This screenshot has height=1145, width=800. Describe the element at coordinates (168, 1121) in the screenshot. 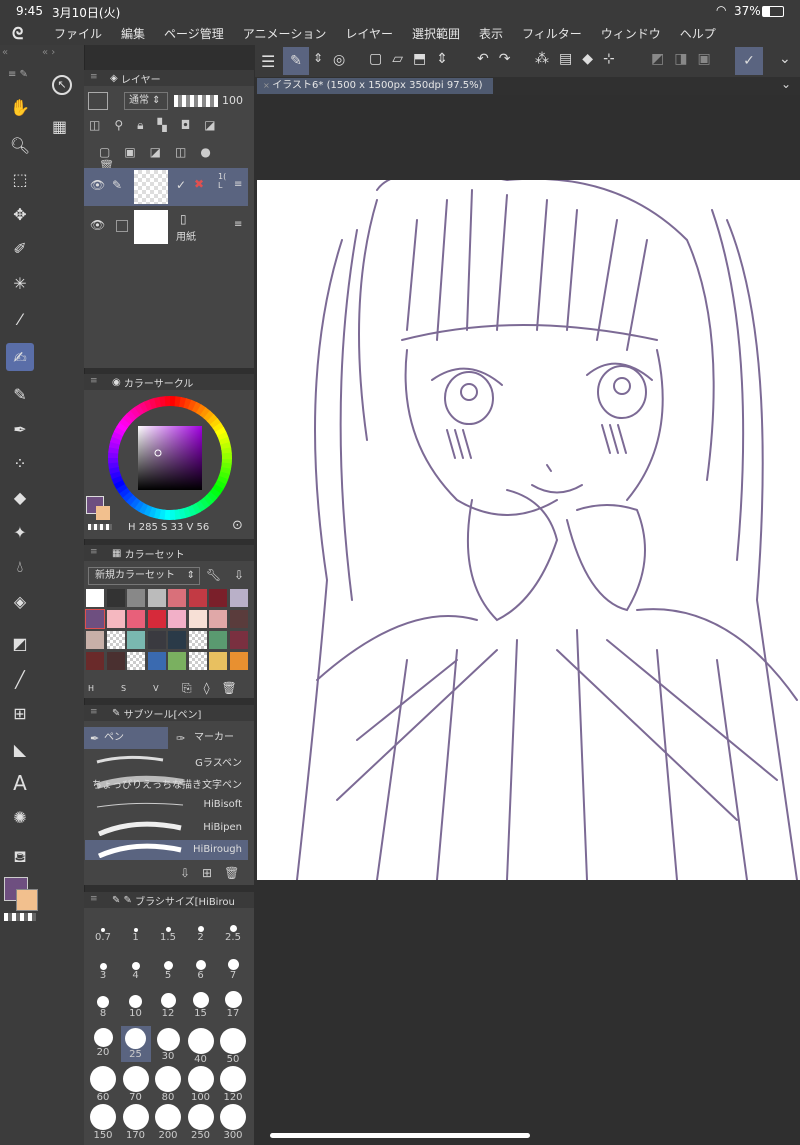

I see `brush-size-option: 200` at that location.